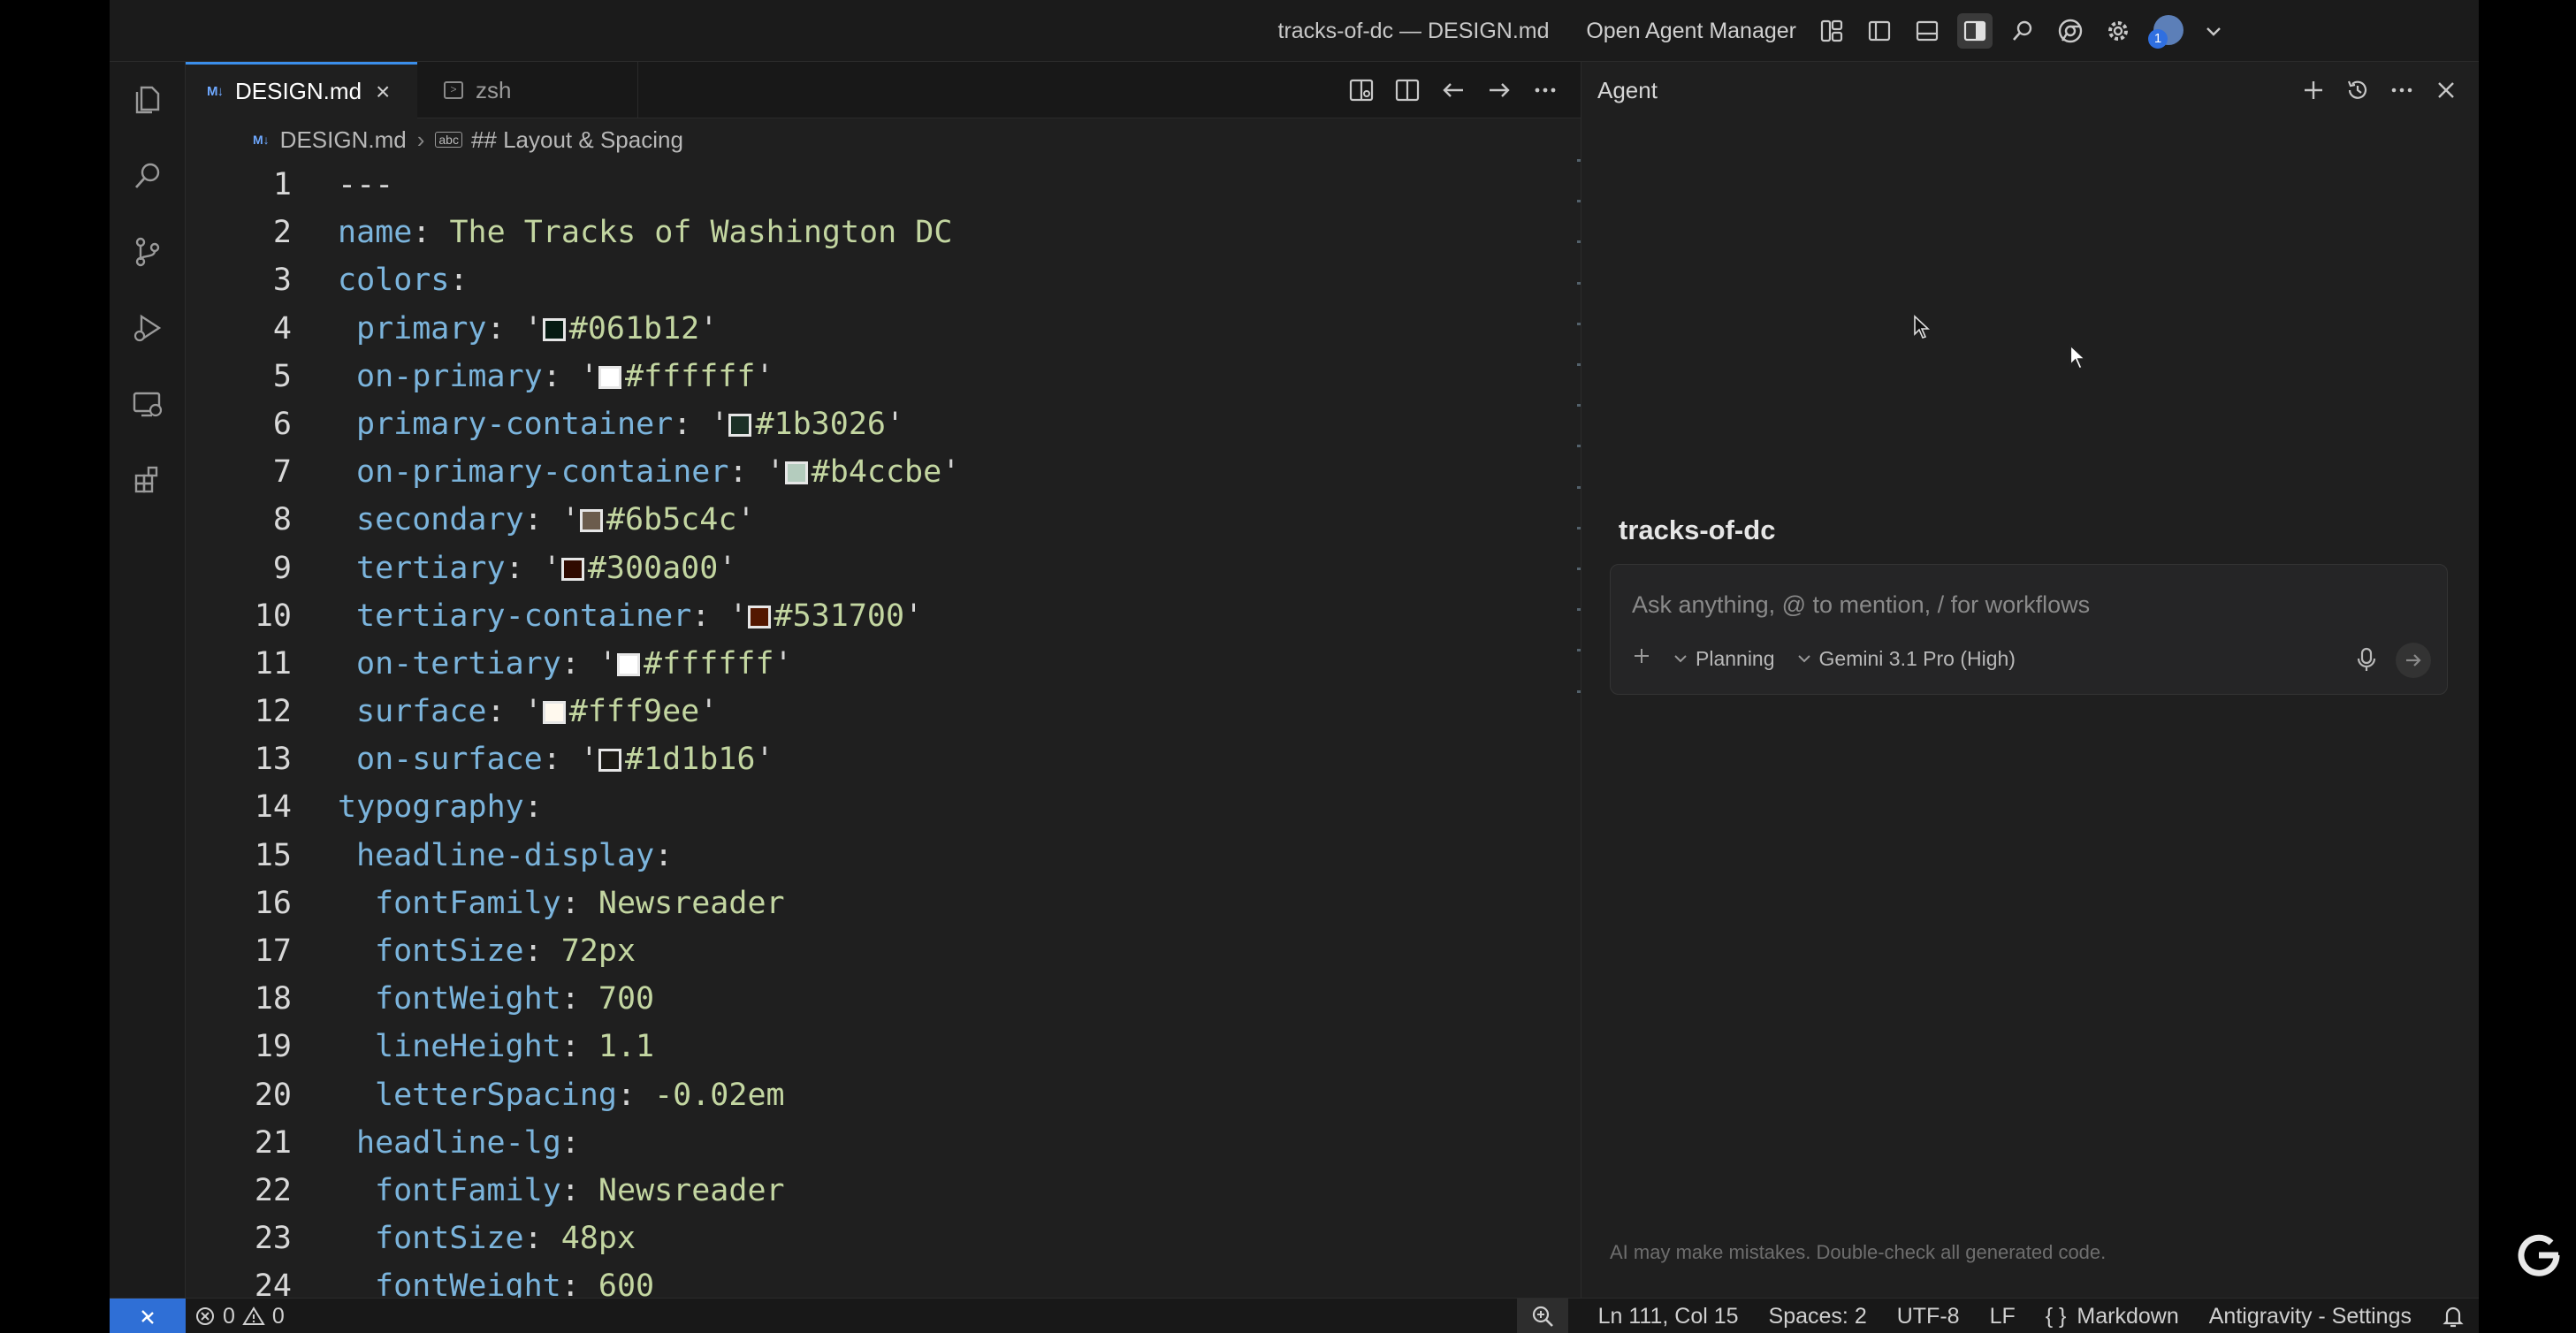 Image resolution: width=2576 pixels, height=1333 pixels. Describe the element at coordinates (634, 712) in the screenshot. I see `yaml-value: #fff9ee` at that location.